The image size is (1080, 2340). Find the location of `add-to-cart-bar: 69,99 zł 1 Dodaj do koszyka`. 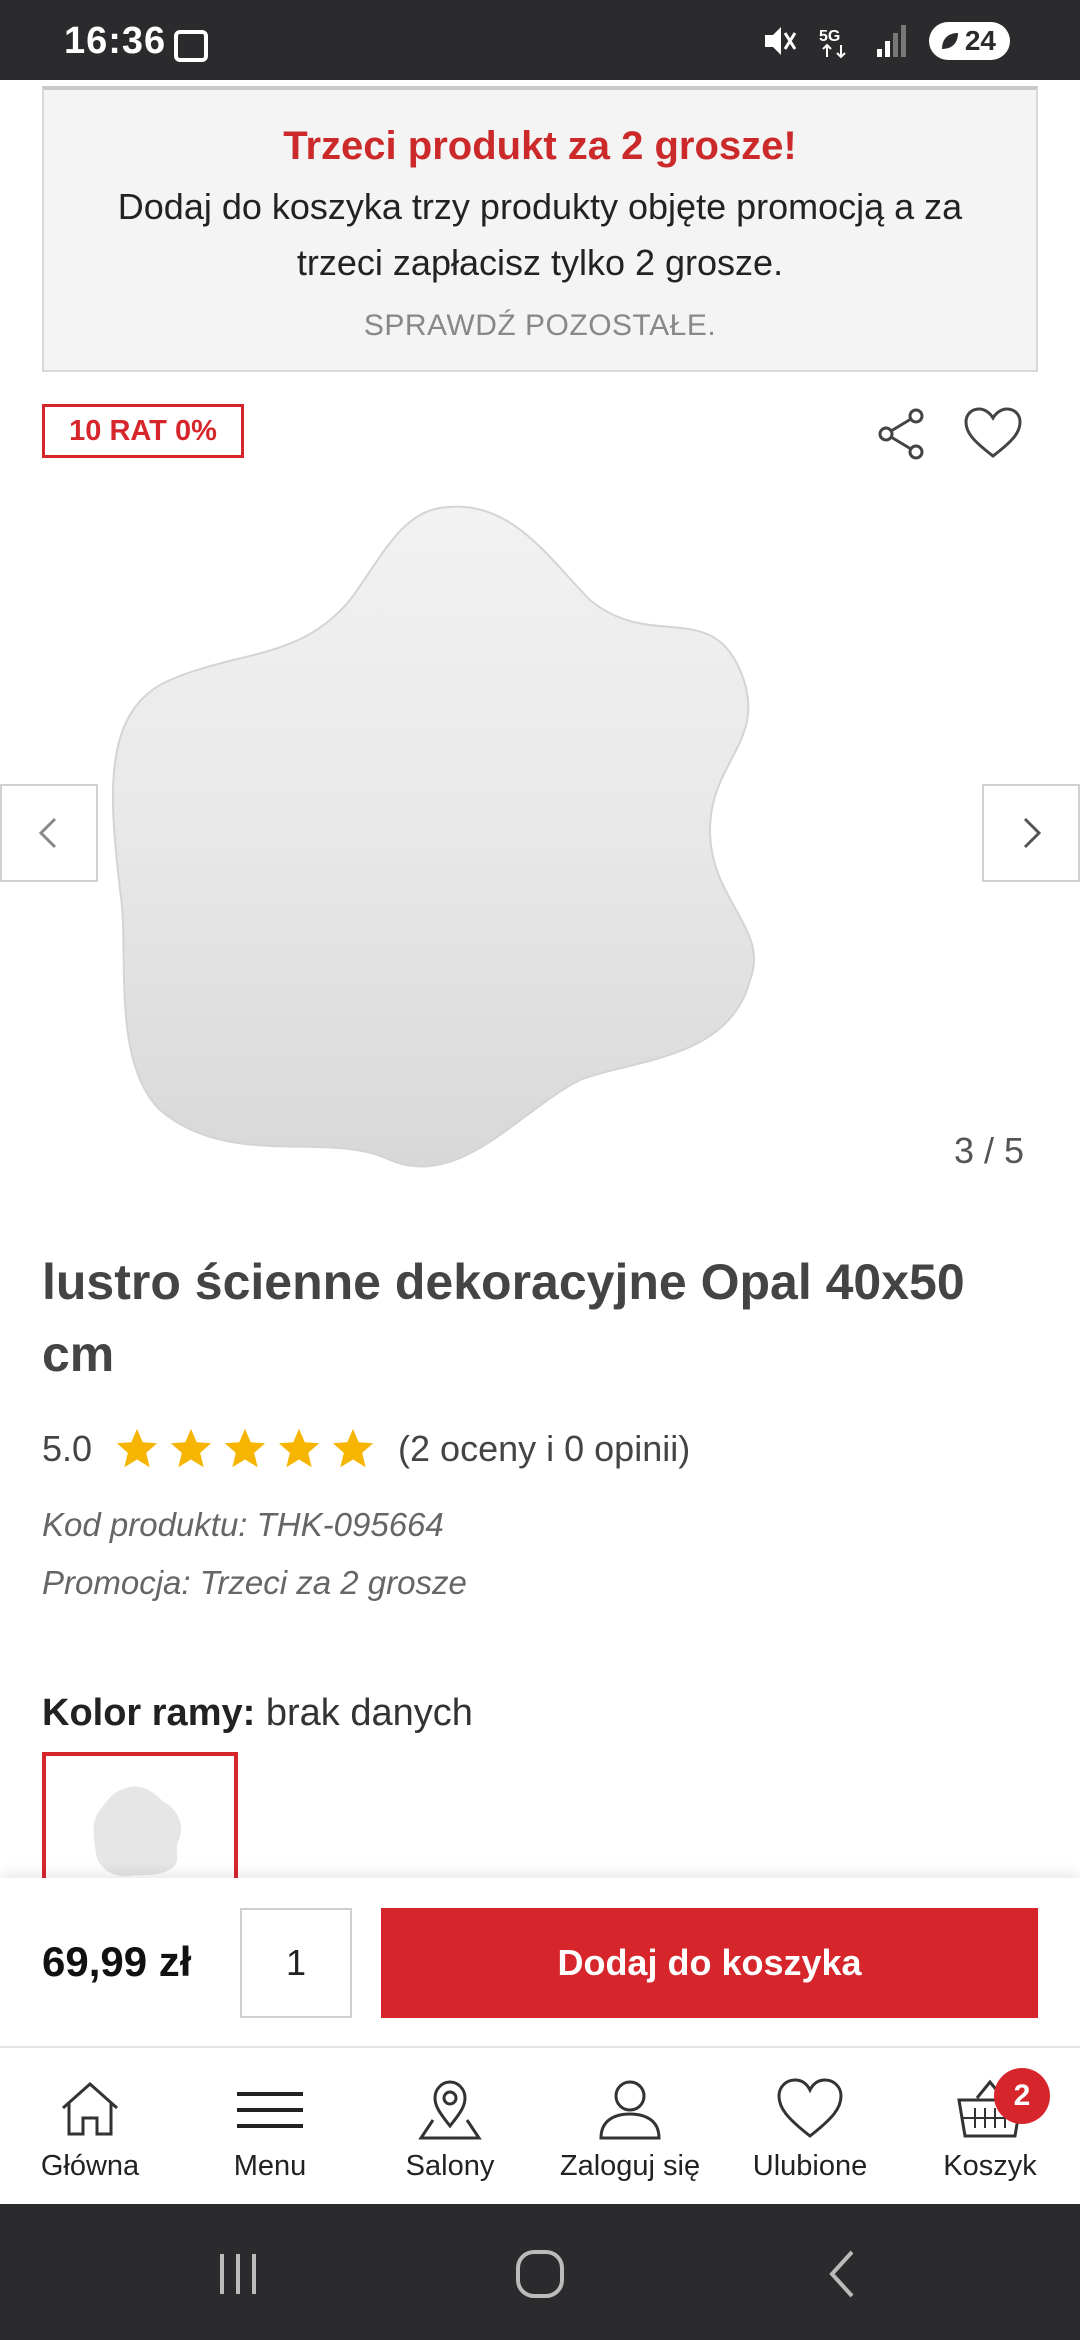

add-to-cart-bar: 69,99 zł 1 Dodaj do koszyka is located at coordinates (540, 1962).